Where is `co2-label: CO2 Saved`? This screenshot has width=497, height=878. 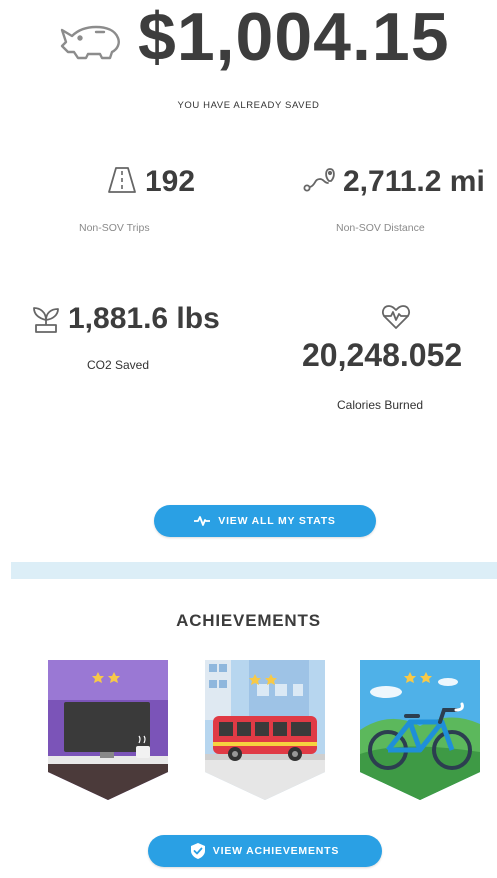
co2-label: CO2 Saved is located at coordinates (118, 365).